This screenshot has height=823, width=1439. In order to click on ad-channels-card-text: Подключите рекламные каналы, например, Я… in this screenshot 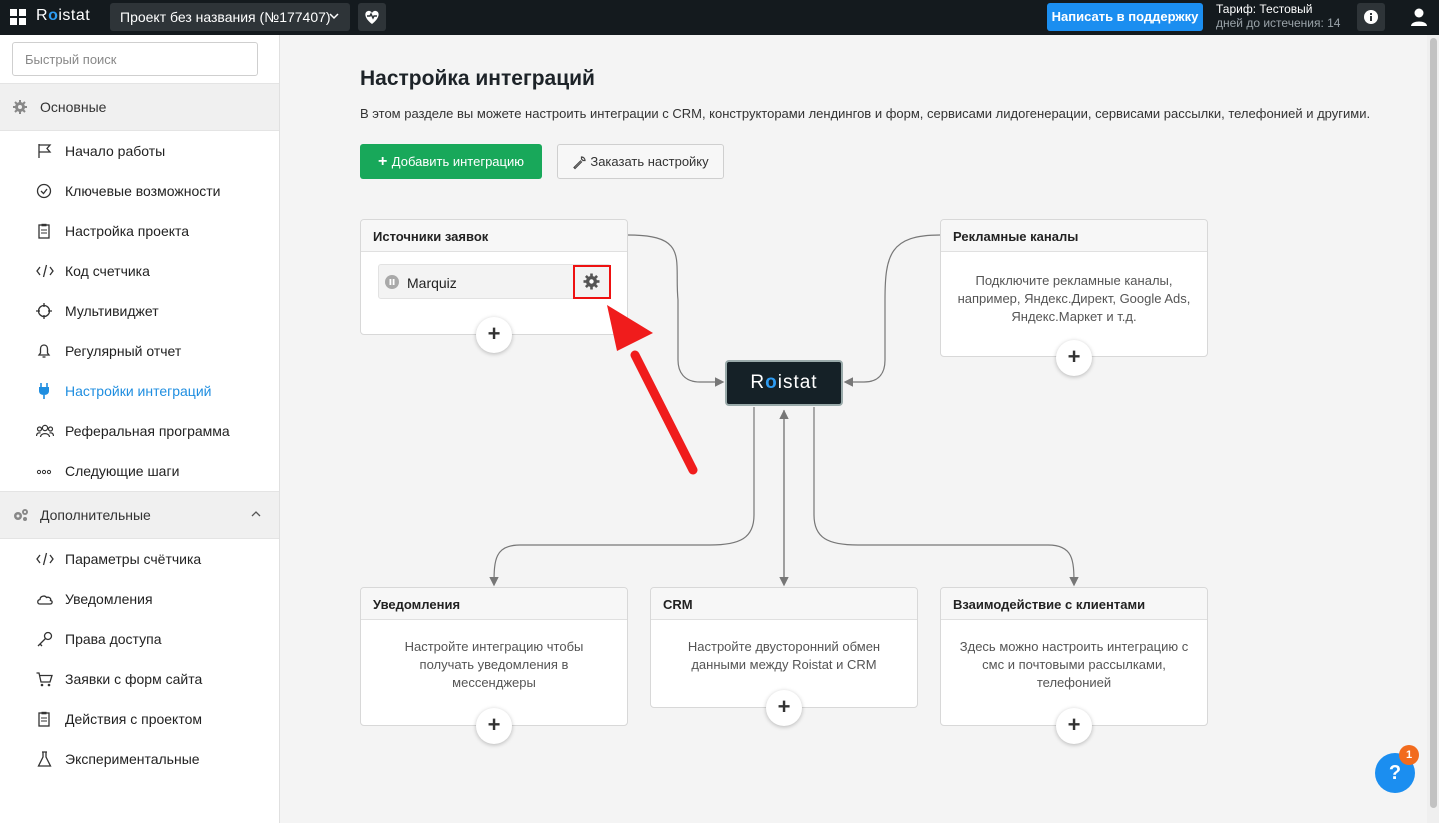, I will do `click(1074, 298)`.